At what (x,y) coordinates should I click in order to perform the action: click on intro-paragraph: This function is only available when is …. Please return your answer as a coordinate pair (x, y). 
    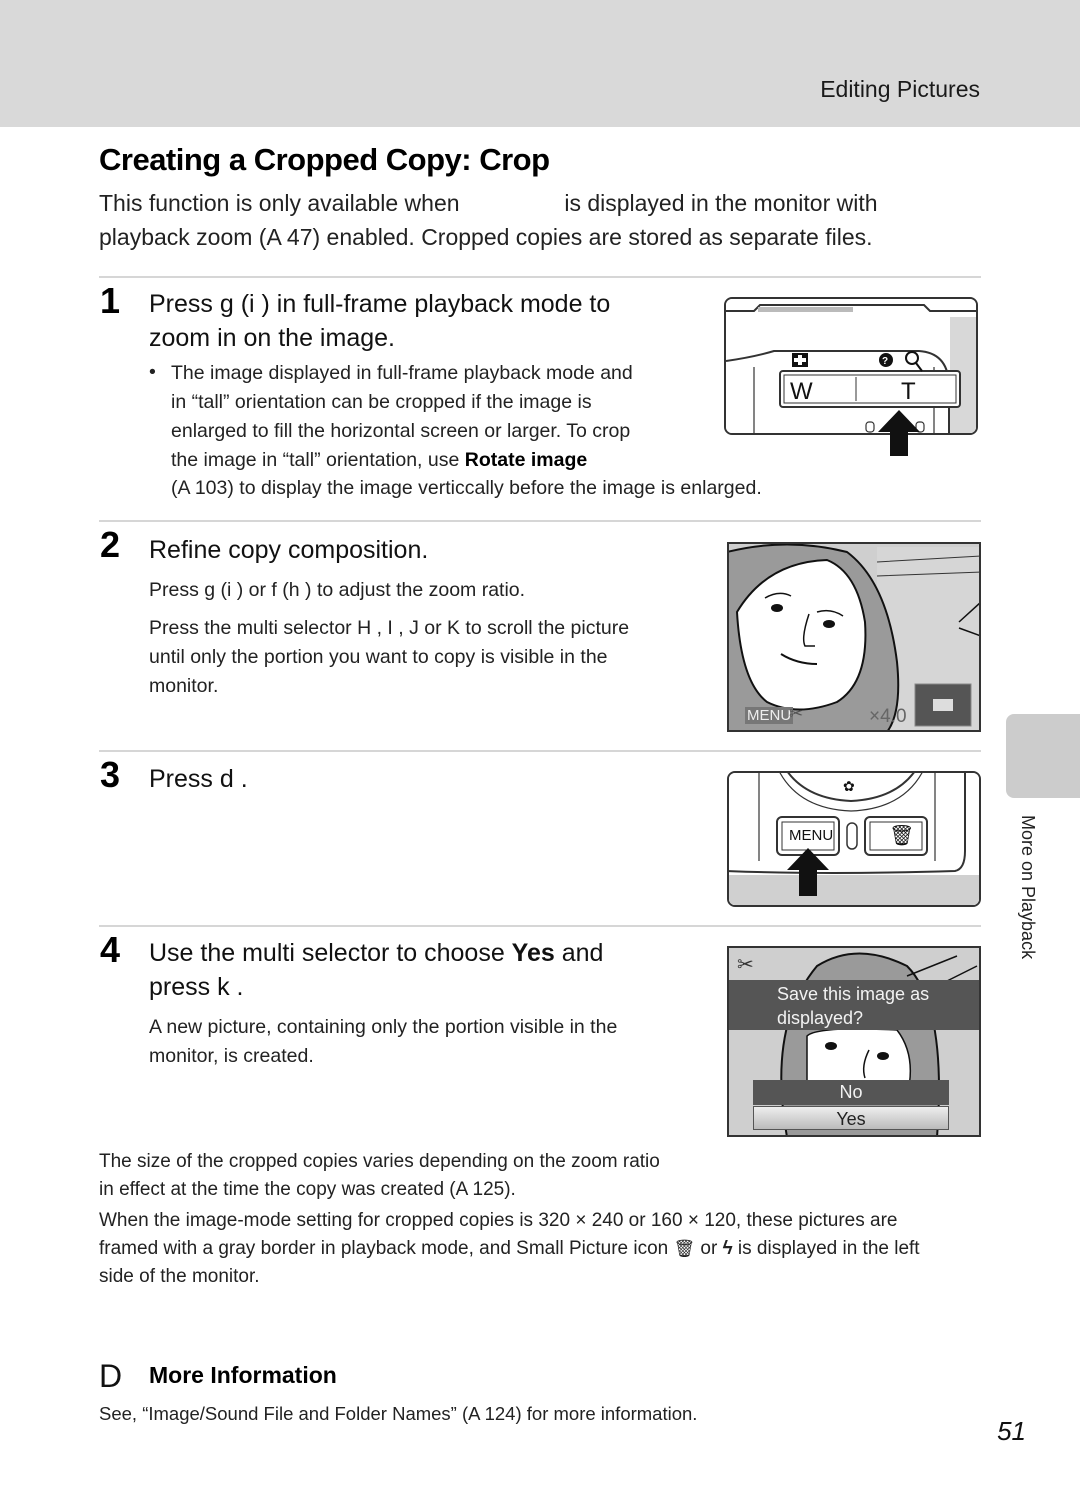
    Looking at the image, I should click on (519, 220).